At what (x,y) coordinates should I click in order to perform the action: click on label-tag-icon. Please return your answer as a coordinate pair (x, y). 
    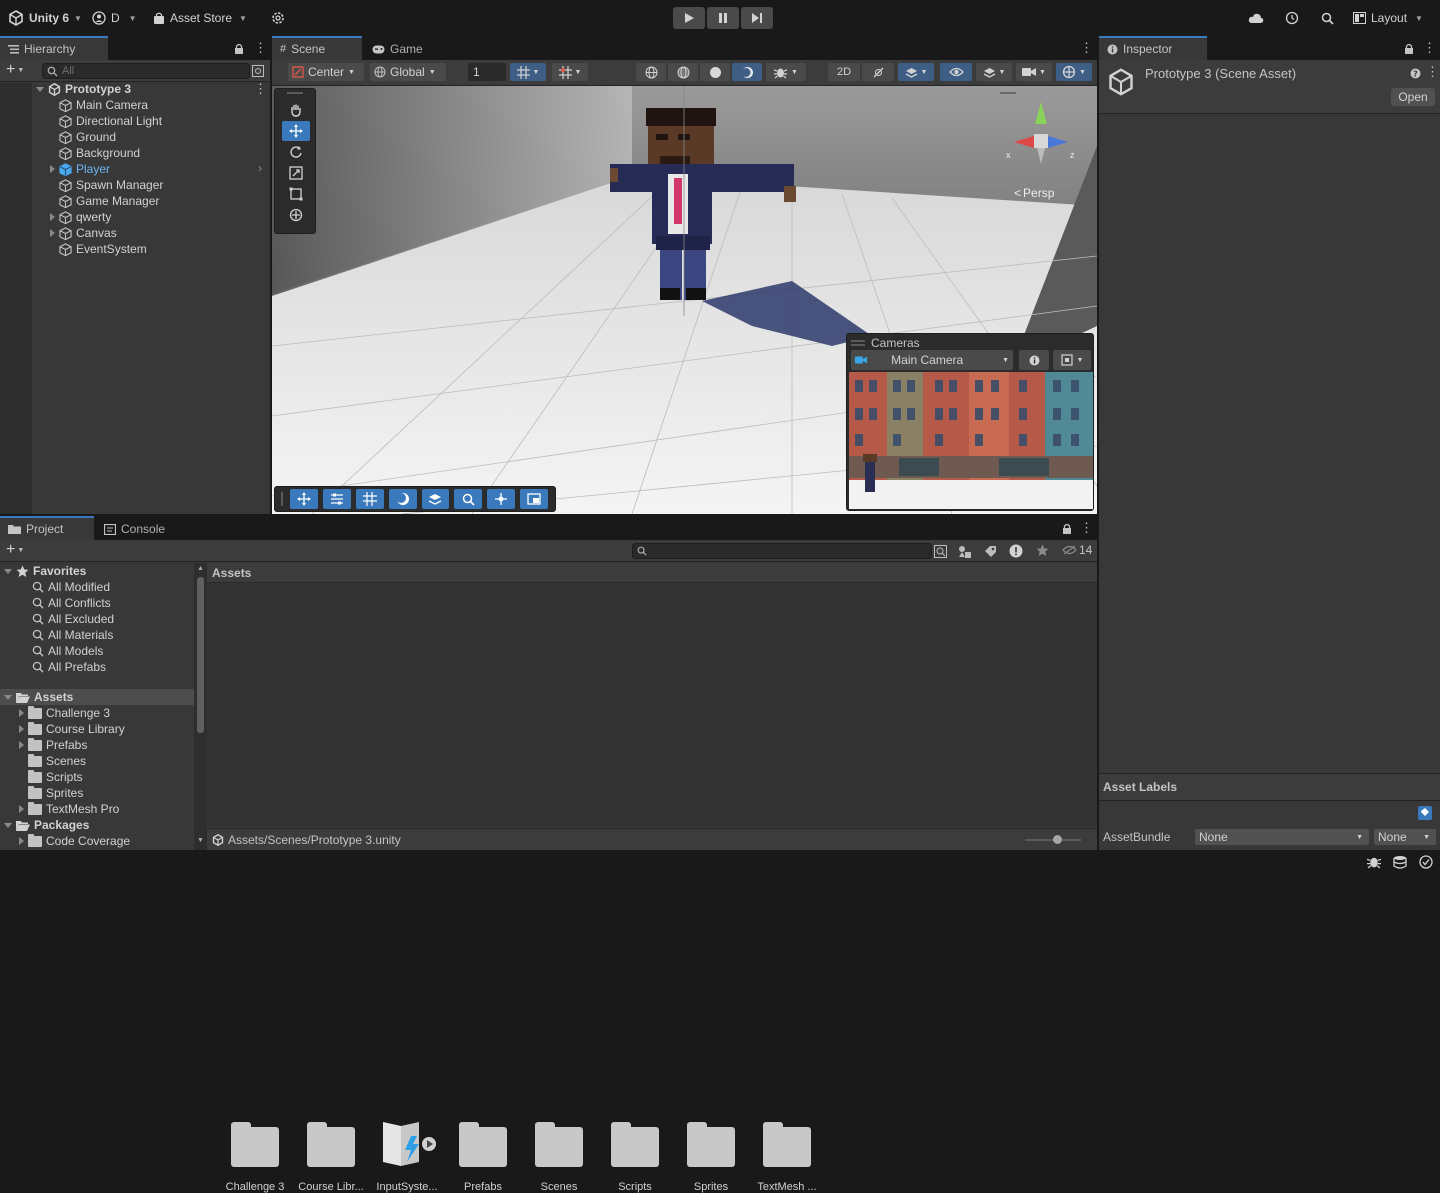
    Looking at the image, I should click on (1425, 813).